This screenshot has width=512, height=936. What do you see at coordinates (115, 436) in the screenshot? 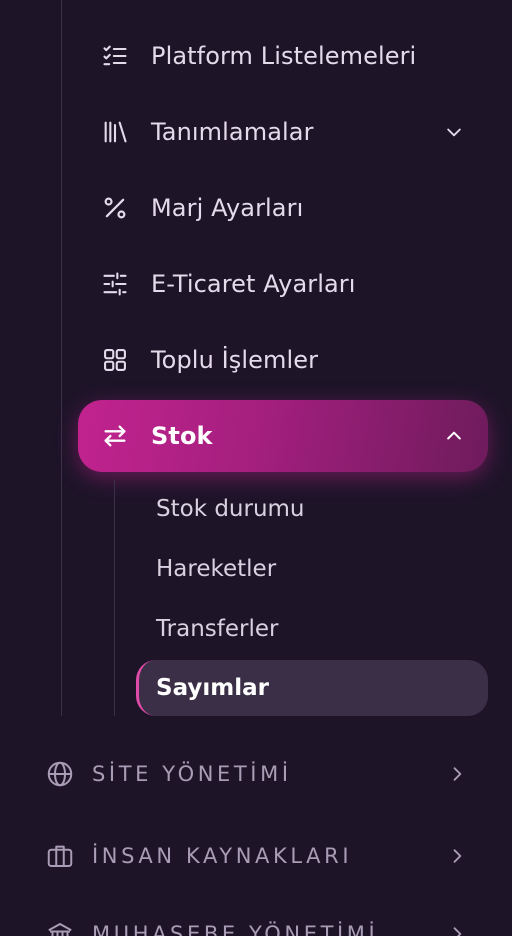
I see `arrows-swap-icon` at bounding box center [115, 436].